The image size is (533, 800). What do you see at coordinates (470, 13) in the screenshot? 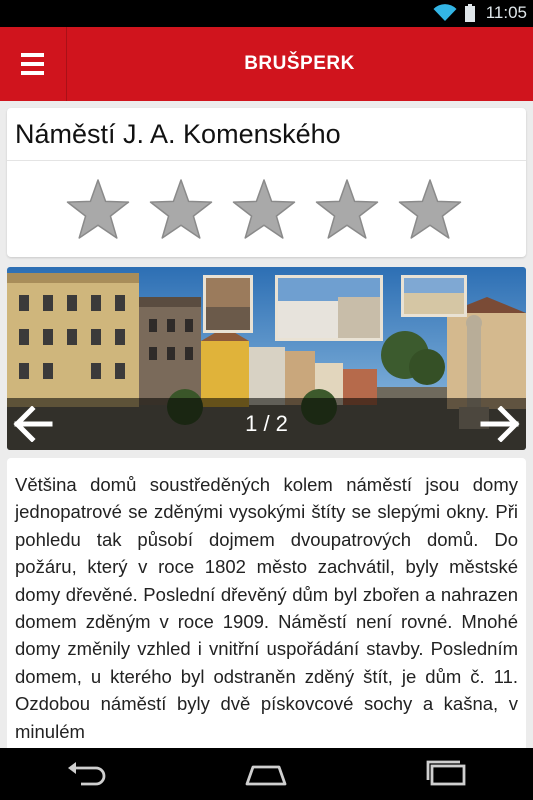
I see `battery-icon` at bounding box center [470, 13].